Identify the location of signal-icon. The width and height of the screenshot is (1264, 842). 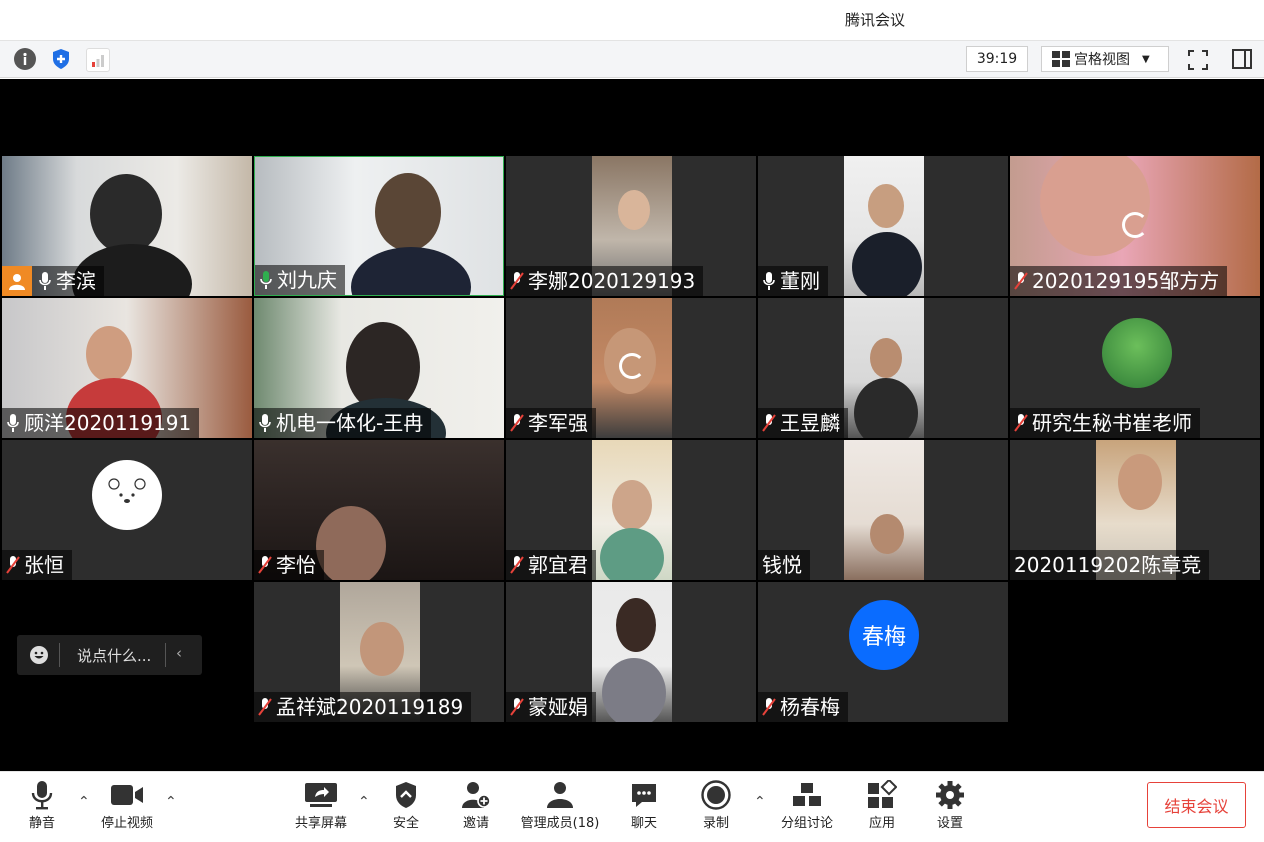
(98, 60).